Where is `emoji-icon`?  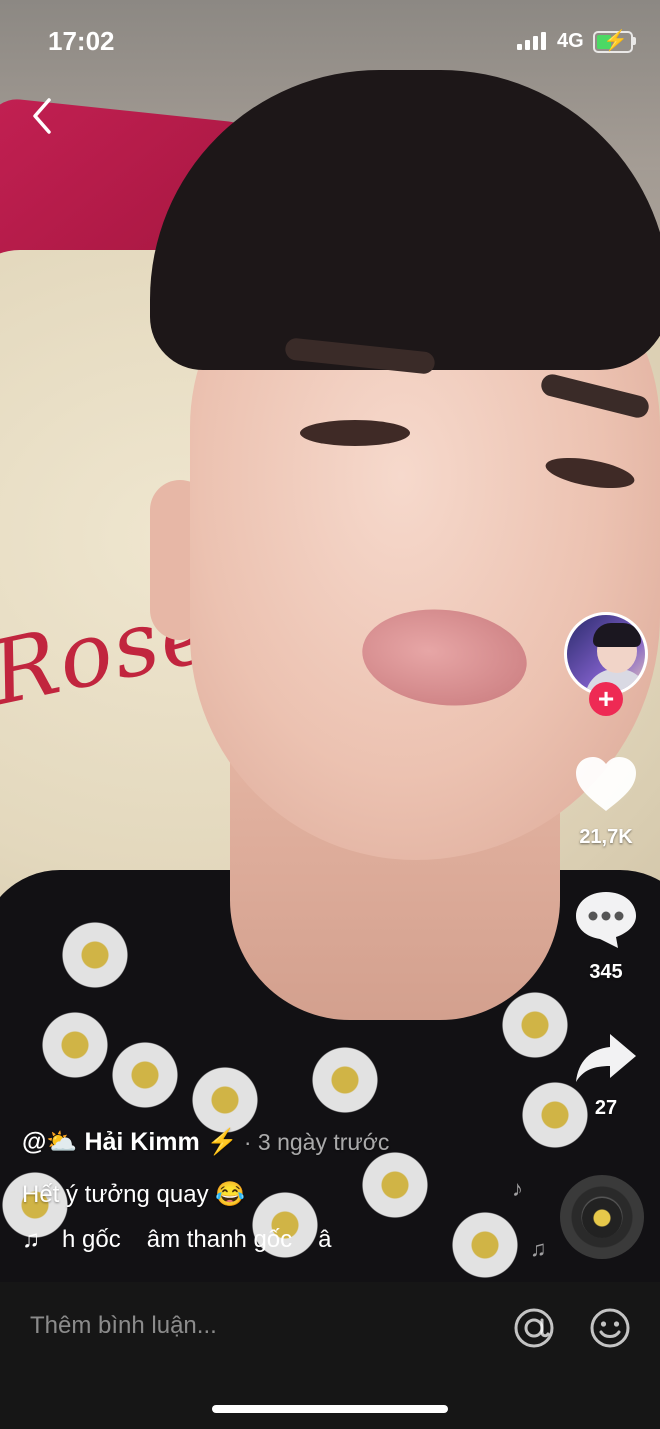 emoji-icon is located at coordinates (610, 1328).